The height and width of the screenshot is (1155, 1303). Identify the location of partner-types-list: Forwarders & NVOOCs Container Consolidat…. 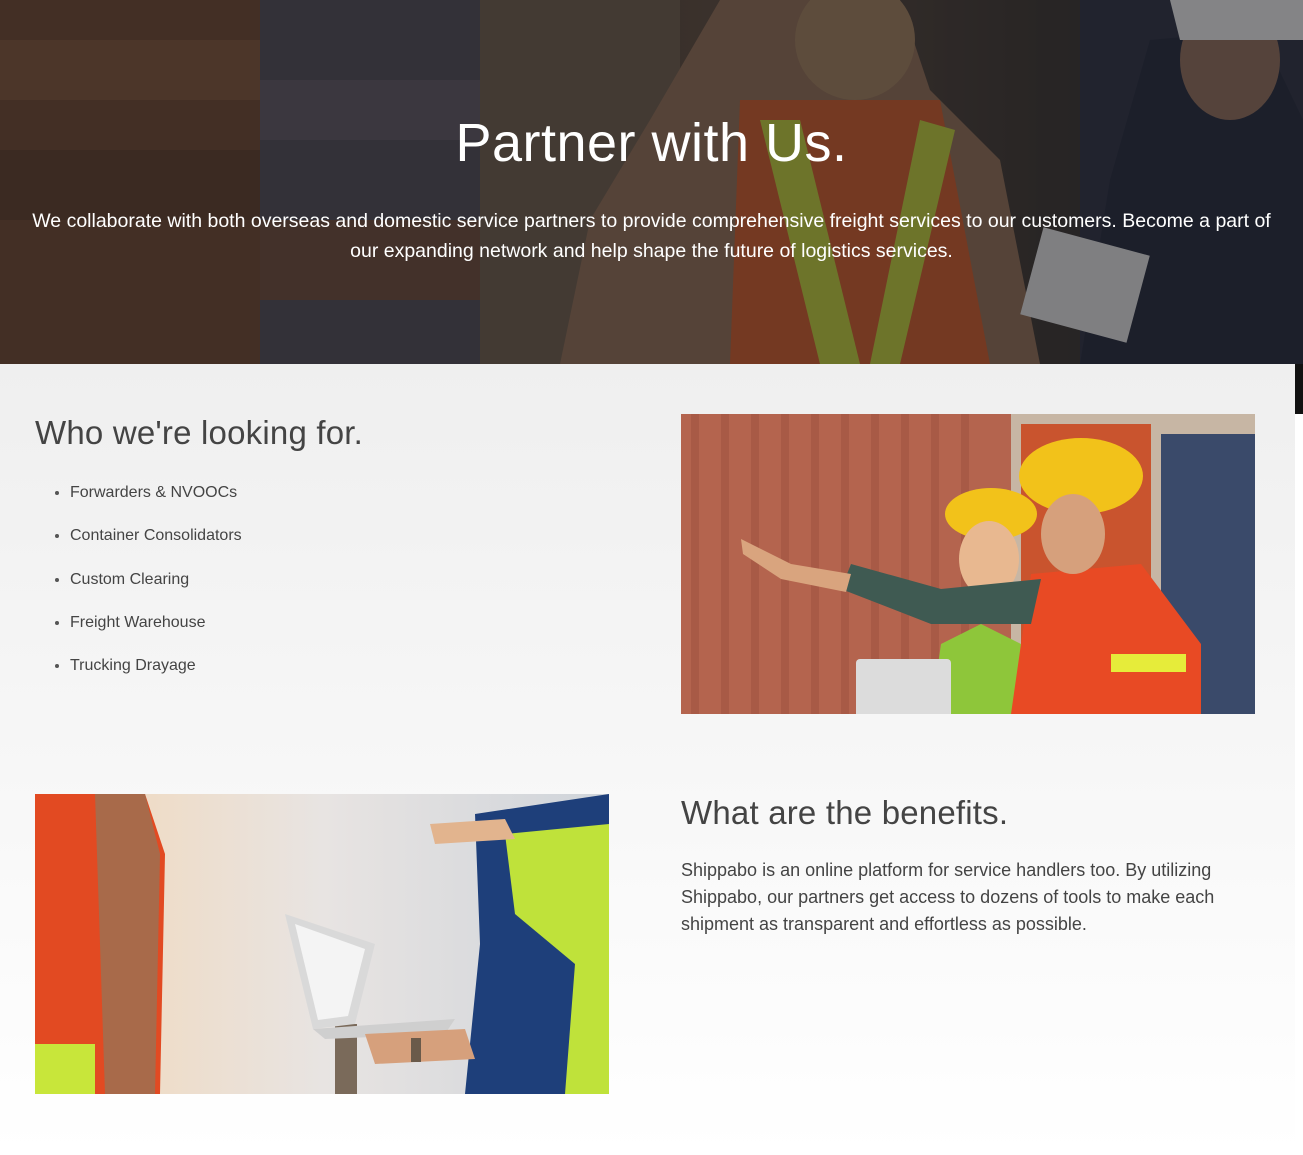
(138, 589).